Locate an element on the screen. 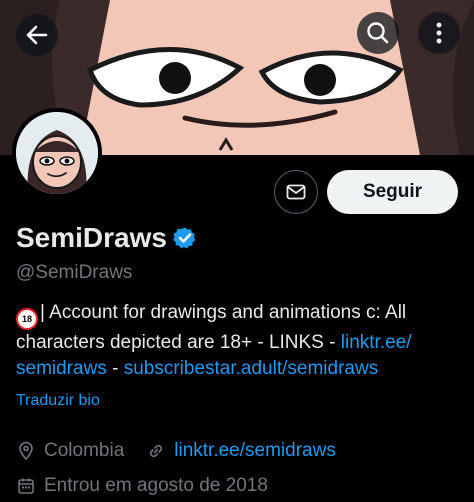 The height and width of the screenshot is (502, 474). avatar-illustration is located at coordinates (57, 153).